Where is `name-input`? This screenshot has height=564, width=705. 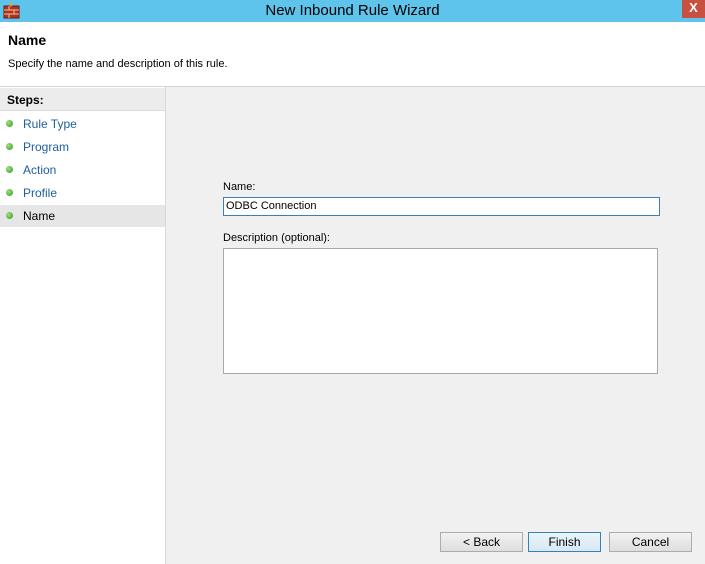
name-input is located at coordinates (441, 206).